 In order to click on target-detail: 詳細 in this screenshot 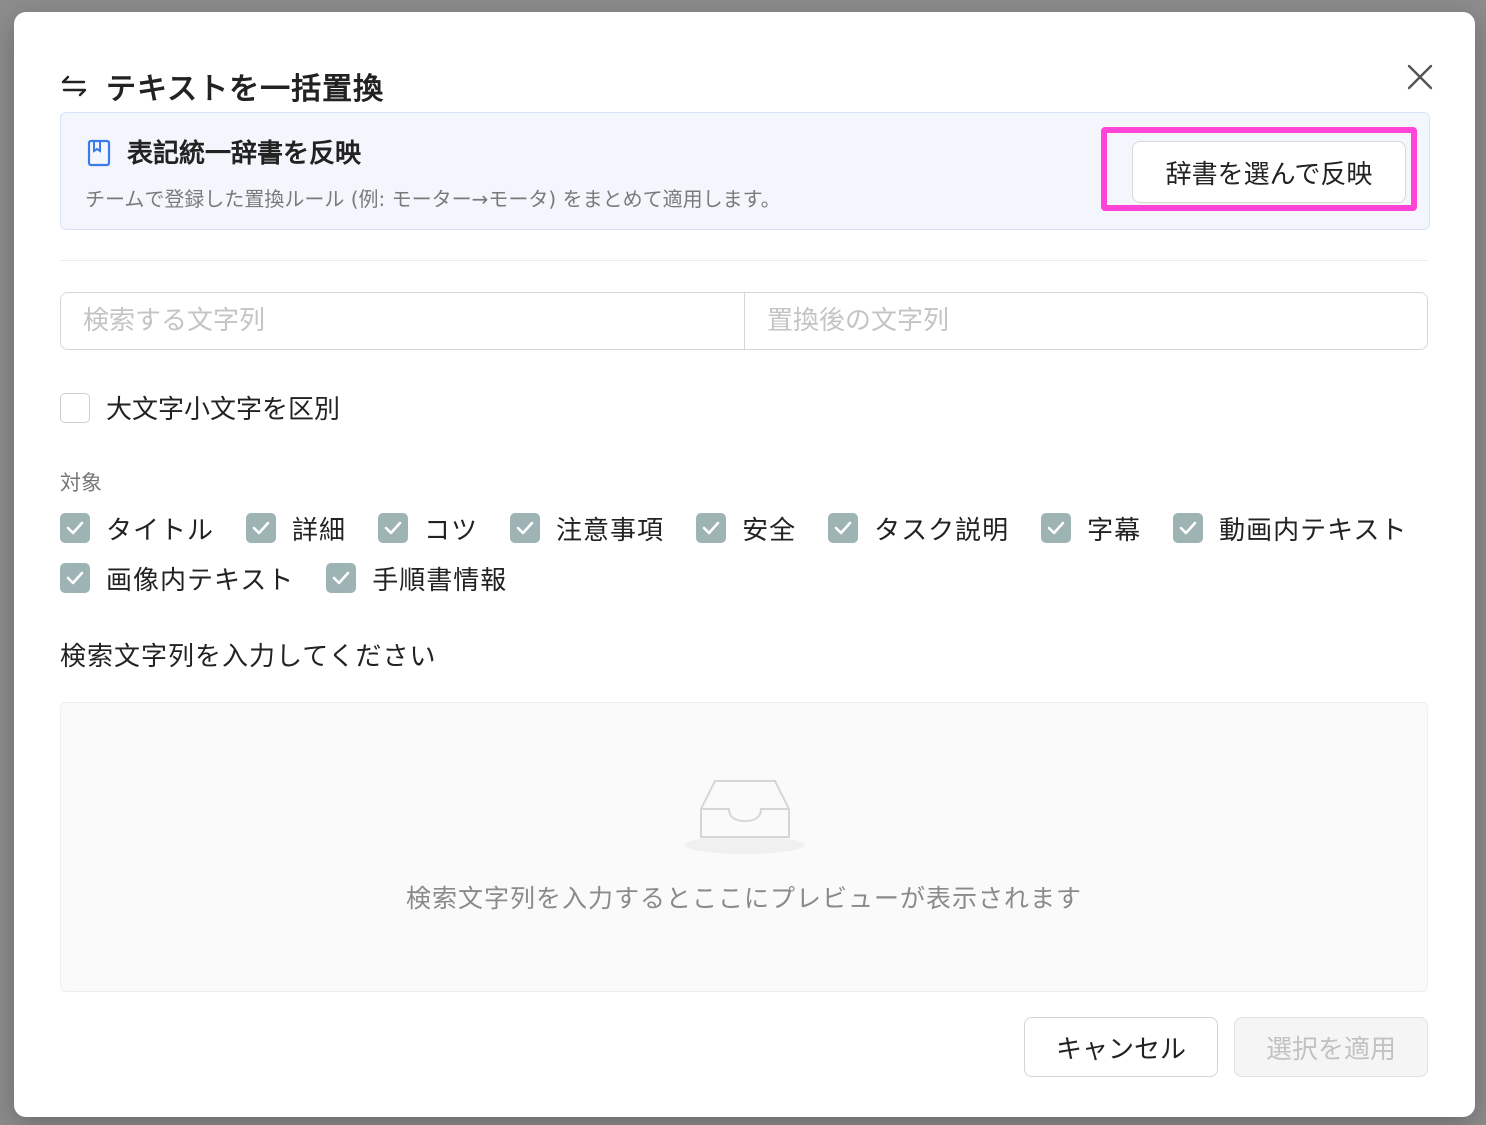, I will do `click(296, 528)`.